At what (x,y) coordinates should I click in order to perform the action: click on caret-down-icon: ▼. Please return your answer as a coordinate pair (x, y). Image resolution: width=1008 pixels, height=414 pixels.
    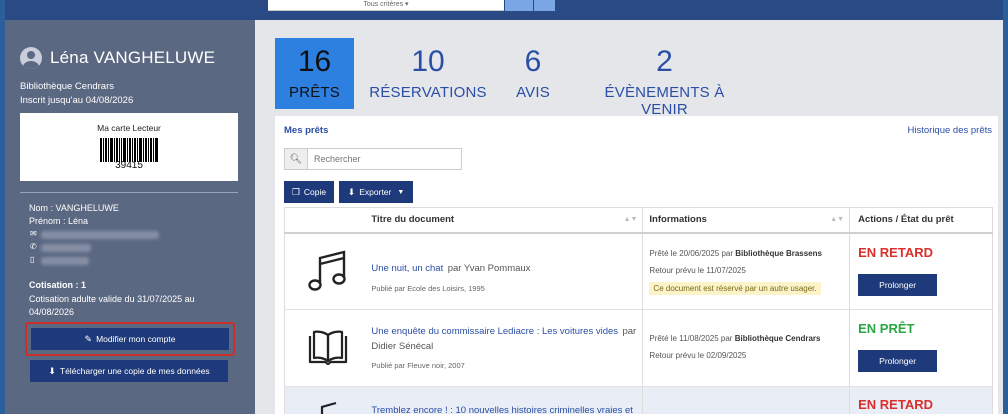
    Looking at the image, I should click on (401, 192).